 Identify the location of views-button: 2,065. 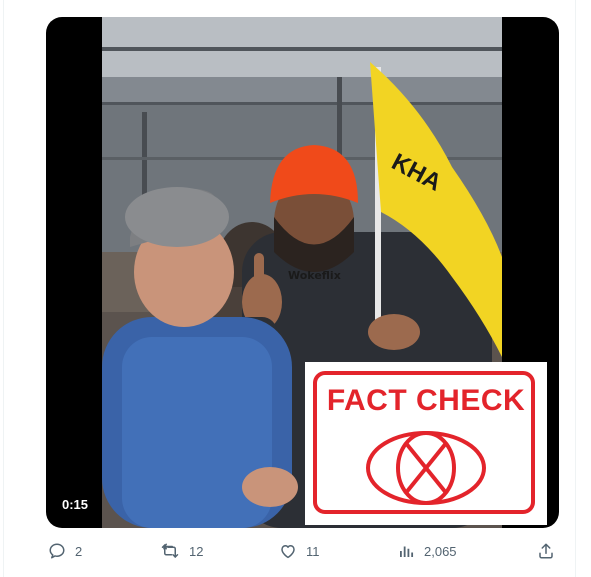
(427, 551).